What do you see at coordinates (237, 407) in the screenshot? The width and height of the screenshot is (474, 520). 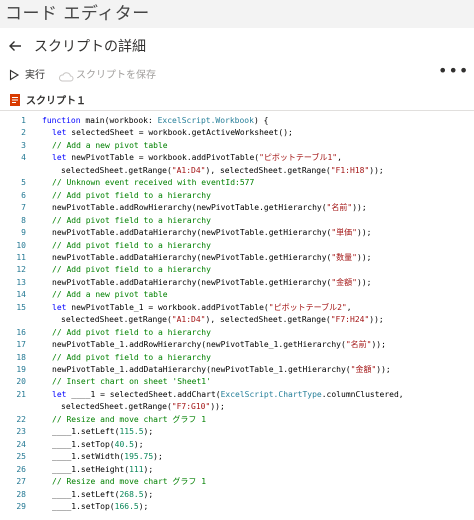 I see `code-line: selectedSheet.getRange("F7:G10"));` at bounding box center [237, 407].